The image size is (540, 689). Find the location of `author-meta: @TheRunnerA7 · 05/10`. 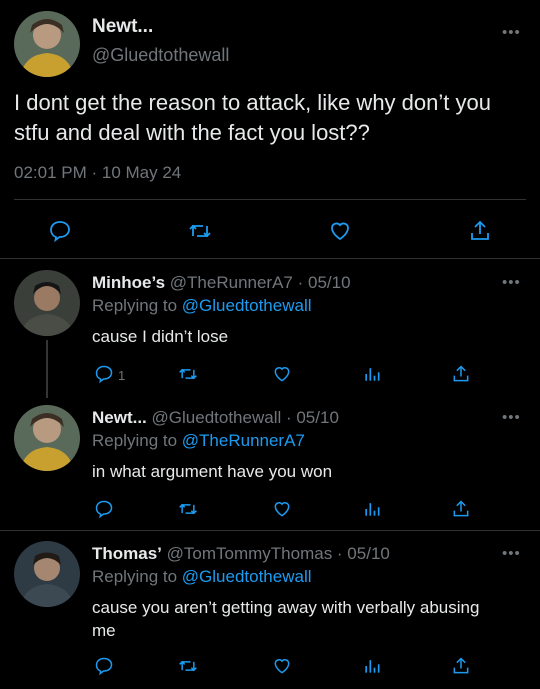

author-meta: @TheRunnerA7 · 05/10 is located at coordinates (260, 282).